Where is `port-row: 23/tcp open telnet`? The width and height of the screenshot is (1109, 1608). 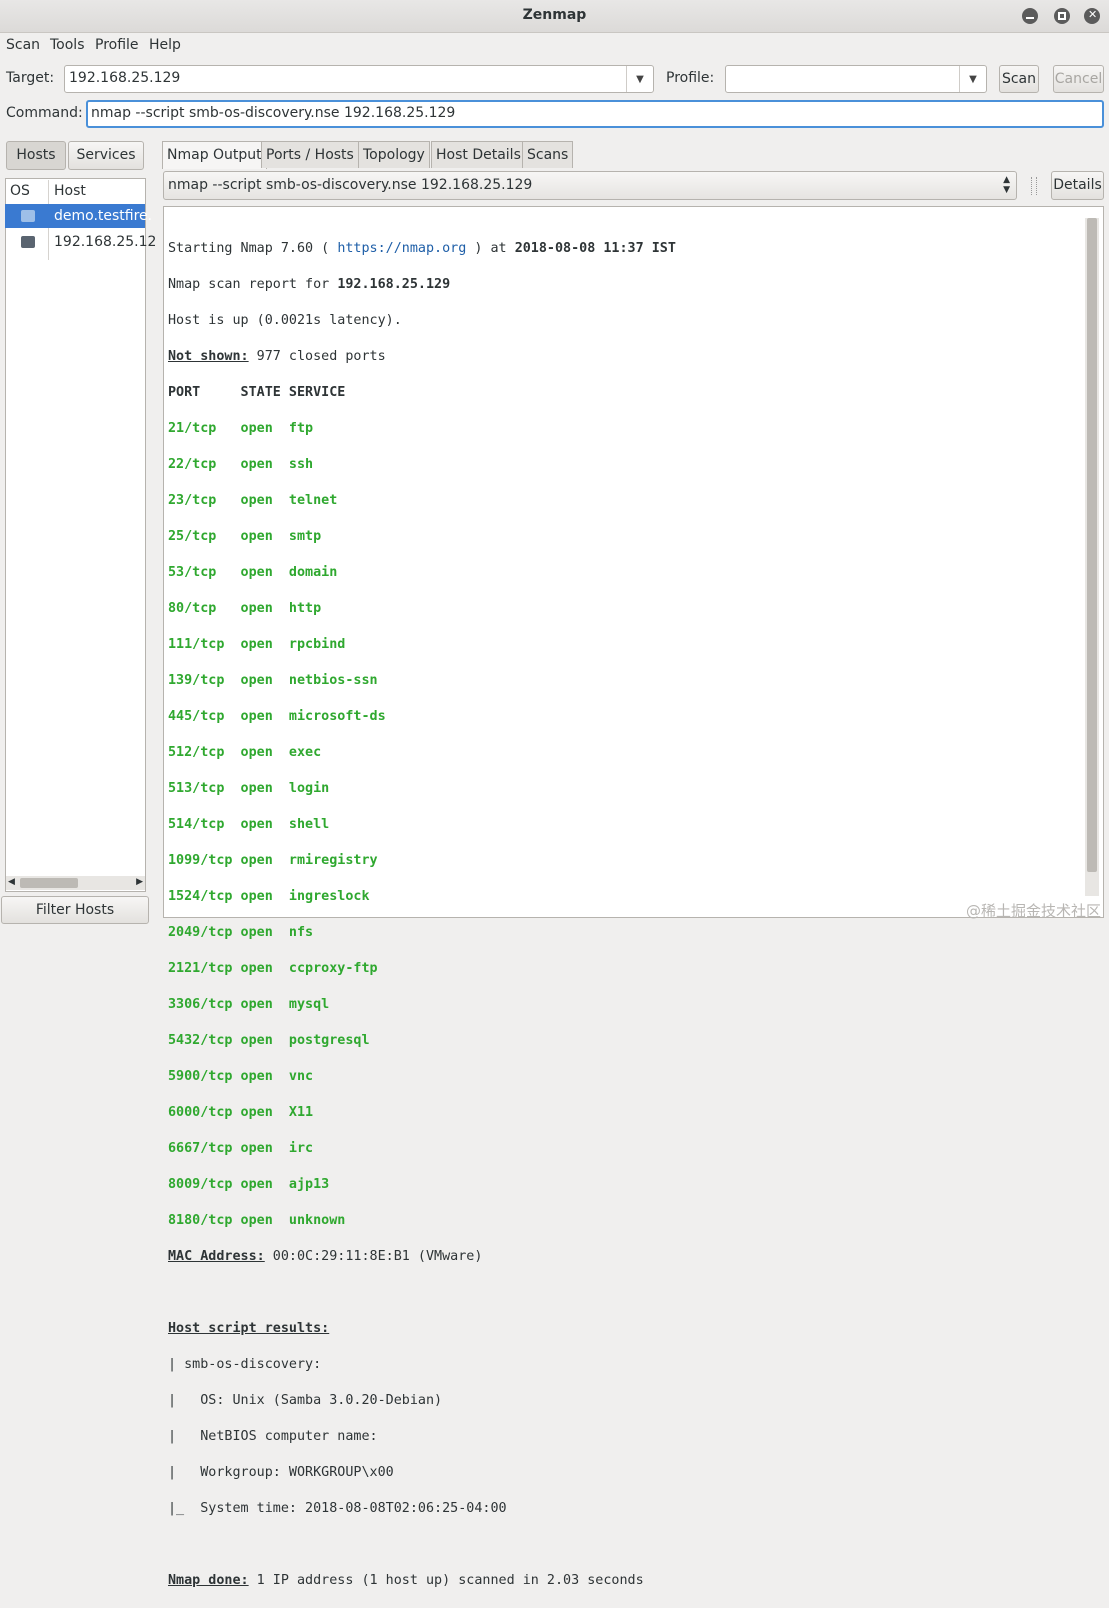
port-row: 23/tcp open telnet is located at coordinates (253, 500).